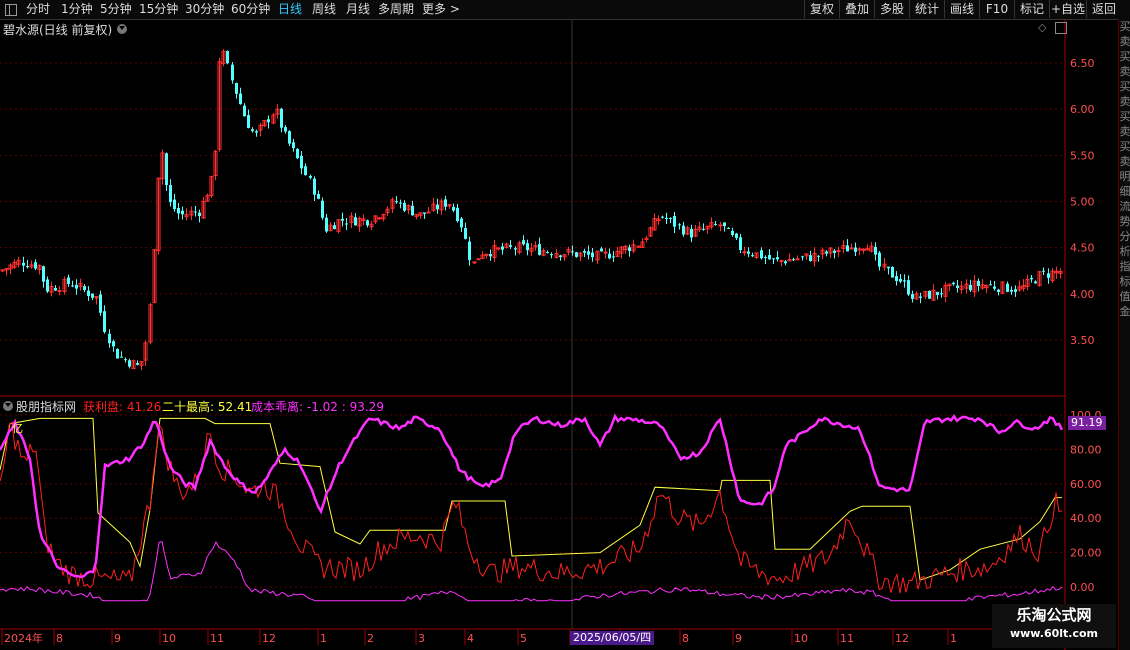 The width and height of the screenshot is (1130, 650). What do you see at coordinates (1124, 266) in the screenshot?
I see `sidebar-char: 指` at bounding box center [1124, 266].